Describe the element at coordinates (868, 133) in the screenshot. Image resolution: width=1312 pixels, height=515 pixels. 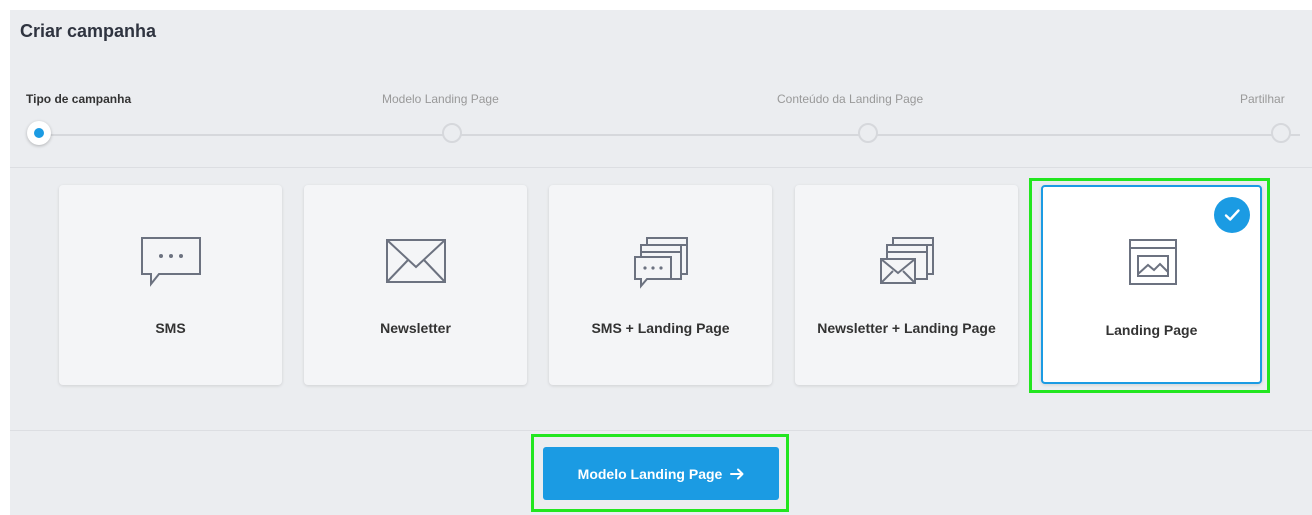
I see `step-dot-landing-content` at that location.